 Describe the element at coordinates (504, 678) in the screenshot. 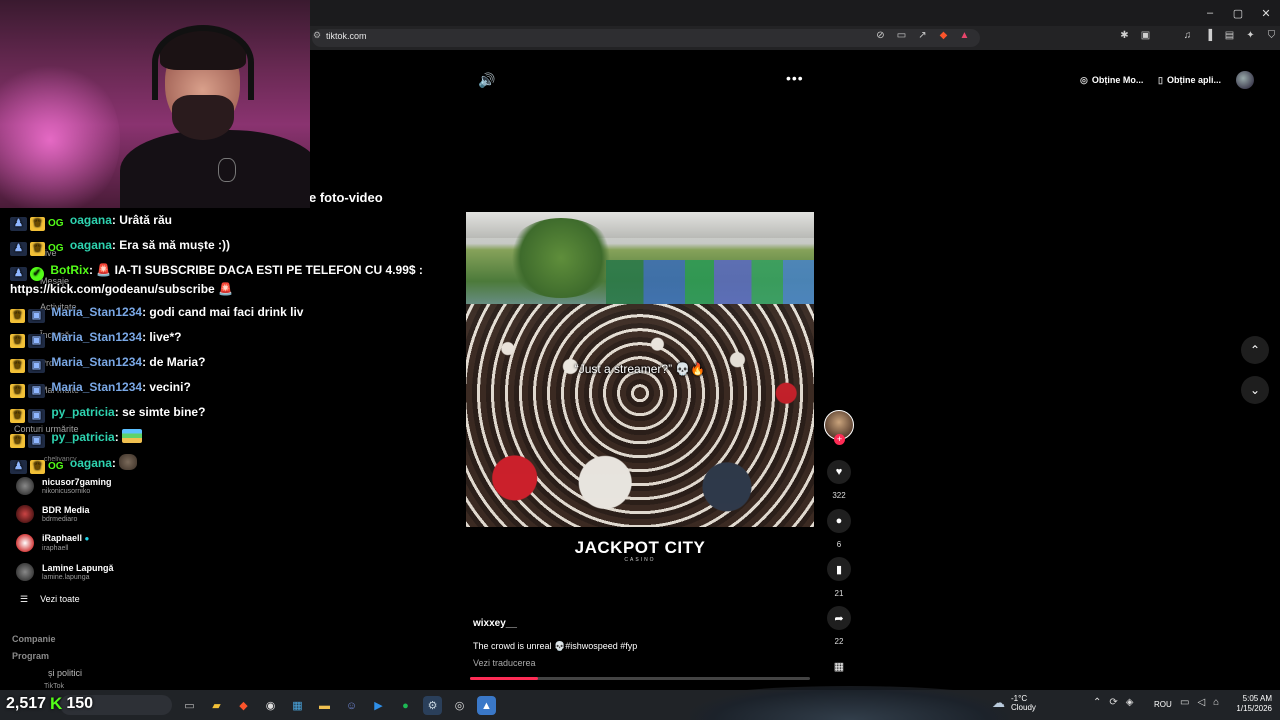

I see `video-progress-fill` at that location.